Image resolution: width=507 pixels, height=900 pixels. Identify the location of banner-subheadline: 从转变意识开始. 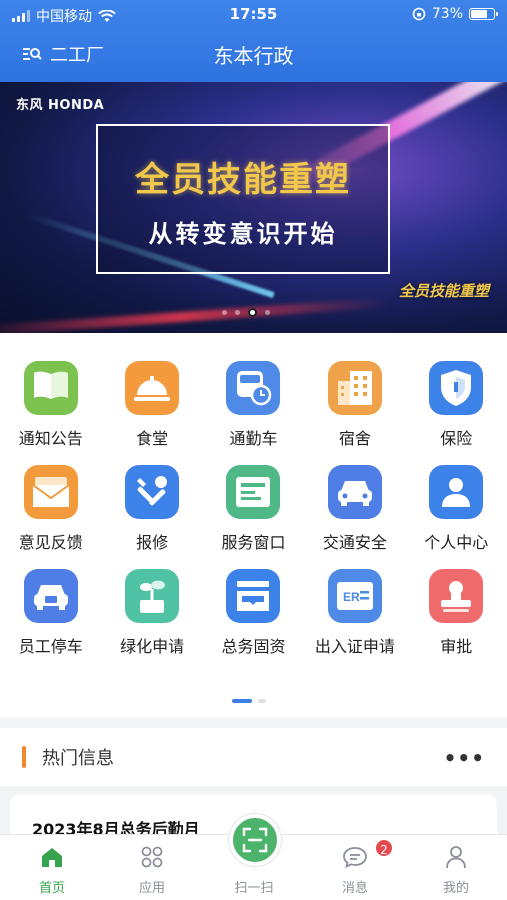
(243, 234).